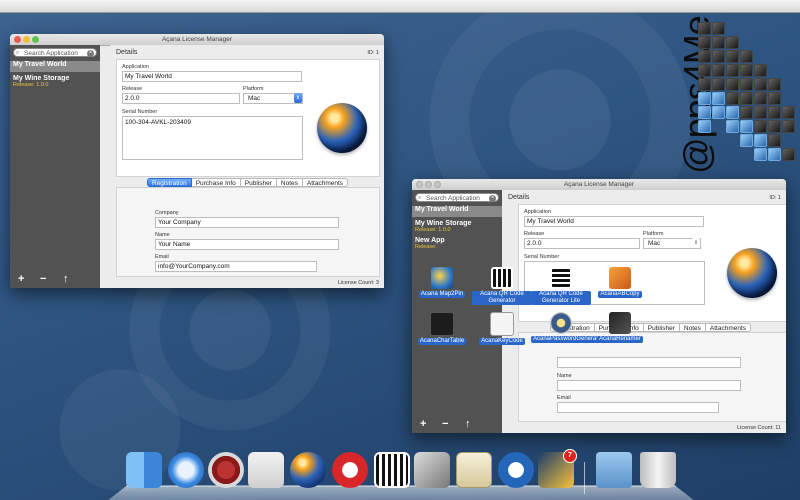 This screenshot has width=800, height=500. I want to click on desktop-icon-label: AcanaRenamer, so click(620, 339).